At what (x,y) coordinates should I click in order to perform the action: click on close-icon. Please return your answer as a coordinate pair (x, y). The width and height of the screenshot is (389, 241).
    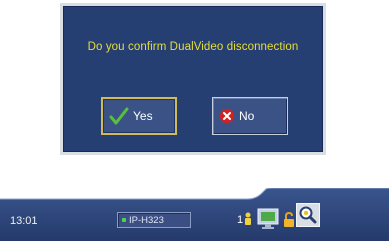
    Looking at the image, I should click on (227, 116).